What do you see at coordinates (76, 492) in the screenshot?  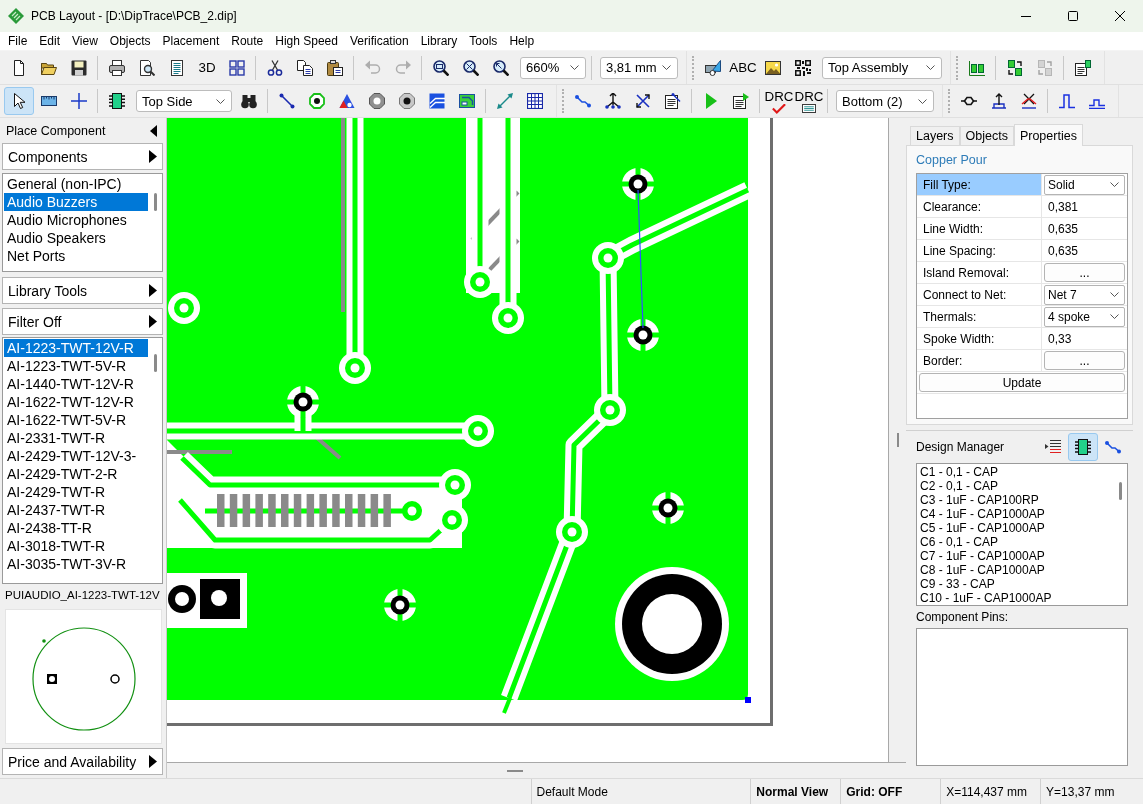 I see `component-item: AI-2429-TWT-R` at bounding box center [76, 492].